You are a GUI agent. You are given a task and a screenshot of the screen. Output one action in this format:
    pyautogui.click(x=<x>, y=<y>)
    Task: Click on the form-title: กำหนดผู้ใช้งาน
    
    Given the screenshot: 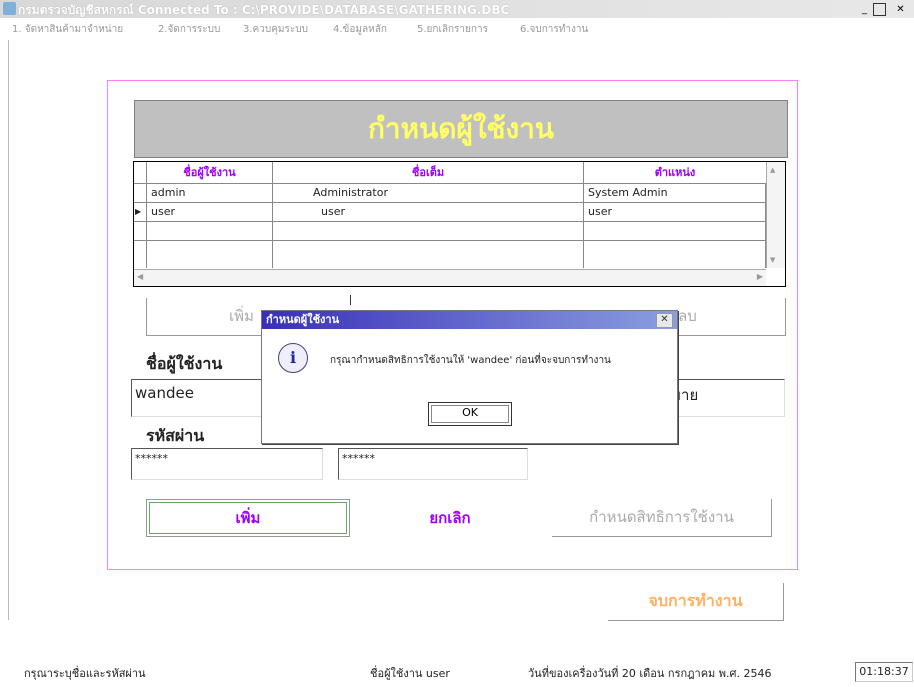 What is the action you would take?
    pyautogui.click(x=461, y=128)
    